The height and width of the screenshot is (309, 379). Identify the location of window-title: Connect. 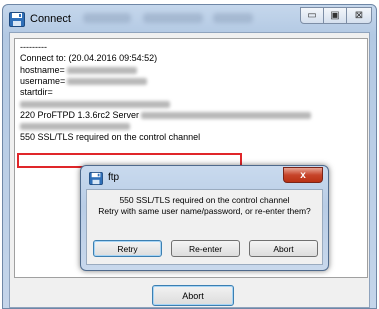
(50, 19).